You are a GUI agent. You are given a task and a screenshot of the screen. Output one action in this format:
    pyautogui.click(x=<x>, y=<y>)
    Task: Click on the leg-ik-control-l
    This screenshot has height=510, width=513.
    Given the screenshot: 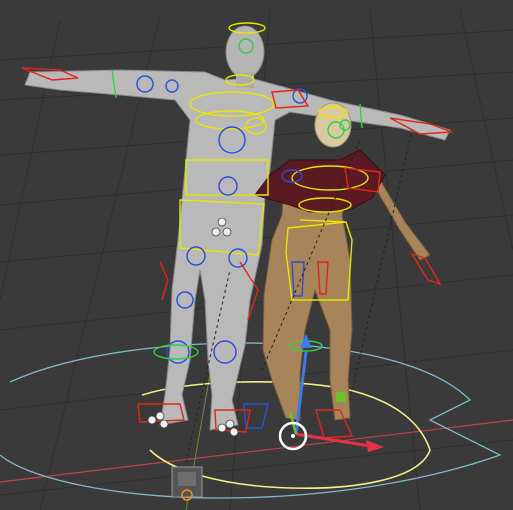 What is the action you would take?
    pyautogui.click(x=164, y=281)
    